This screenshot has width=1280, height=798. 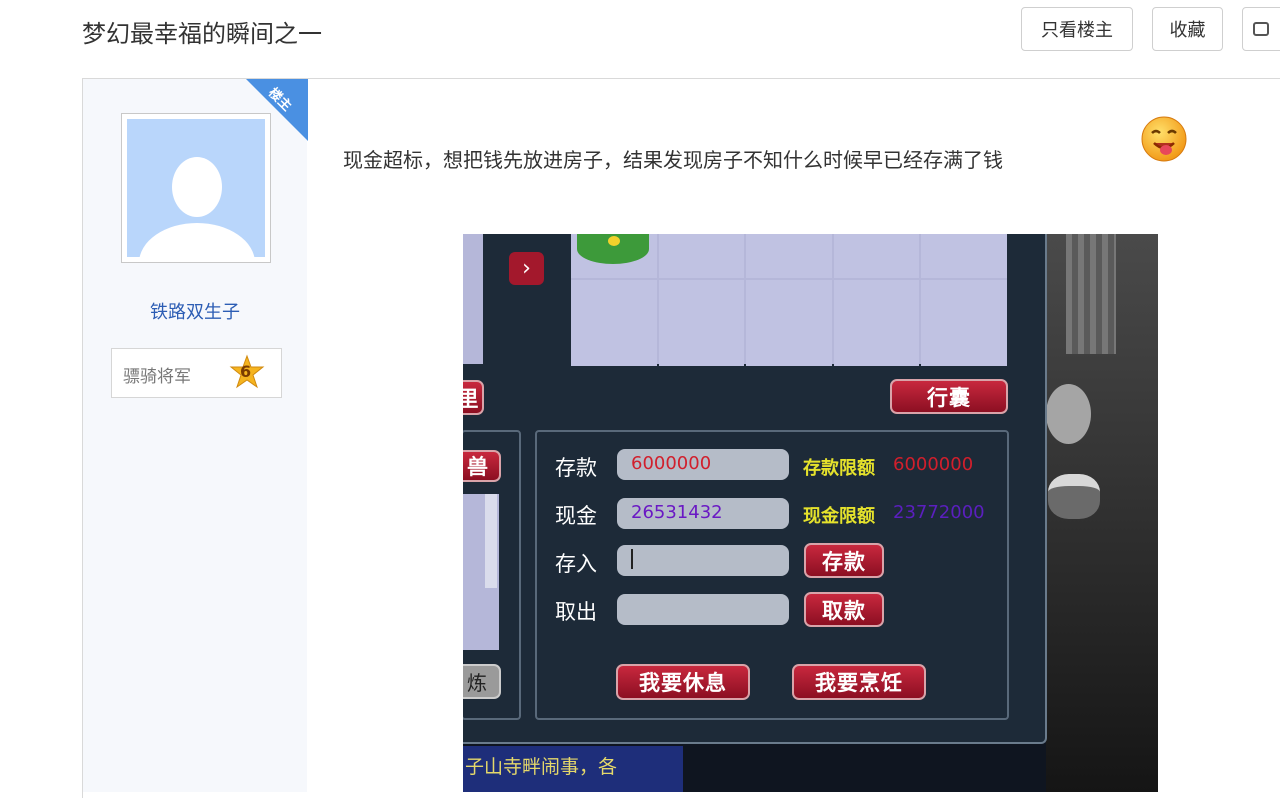 I want to click on rest-button: 我要休息, so click(x=683, y=682).